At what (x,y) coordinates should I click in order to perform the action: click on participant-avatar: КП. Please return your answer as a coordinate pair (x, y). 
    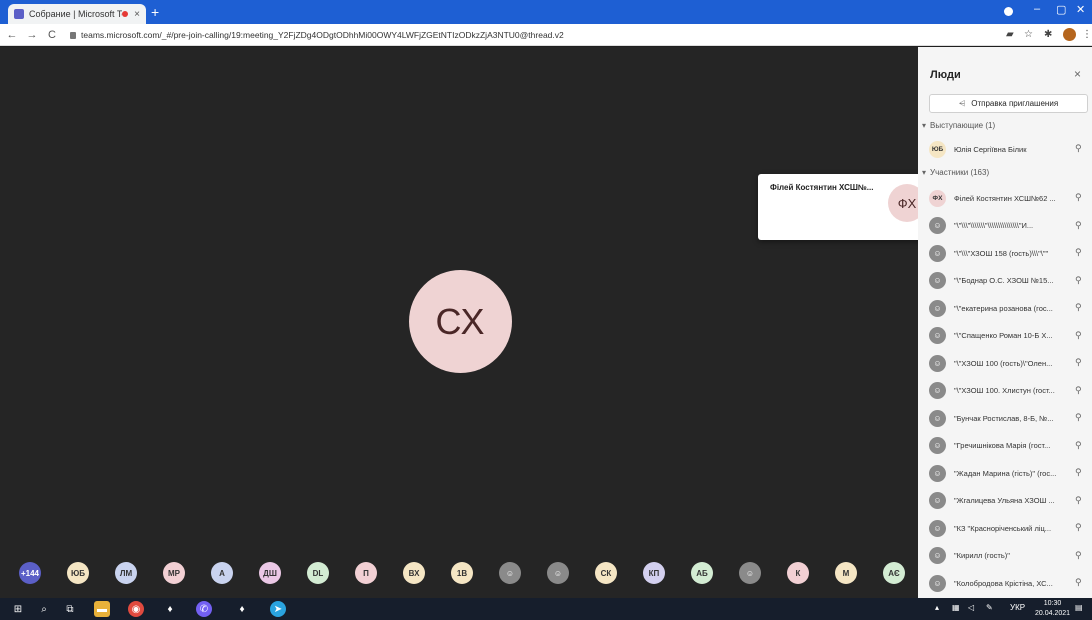
    Looking at the image, I should click on (654, 573).